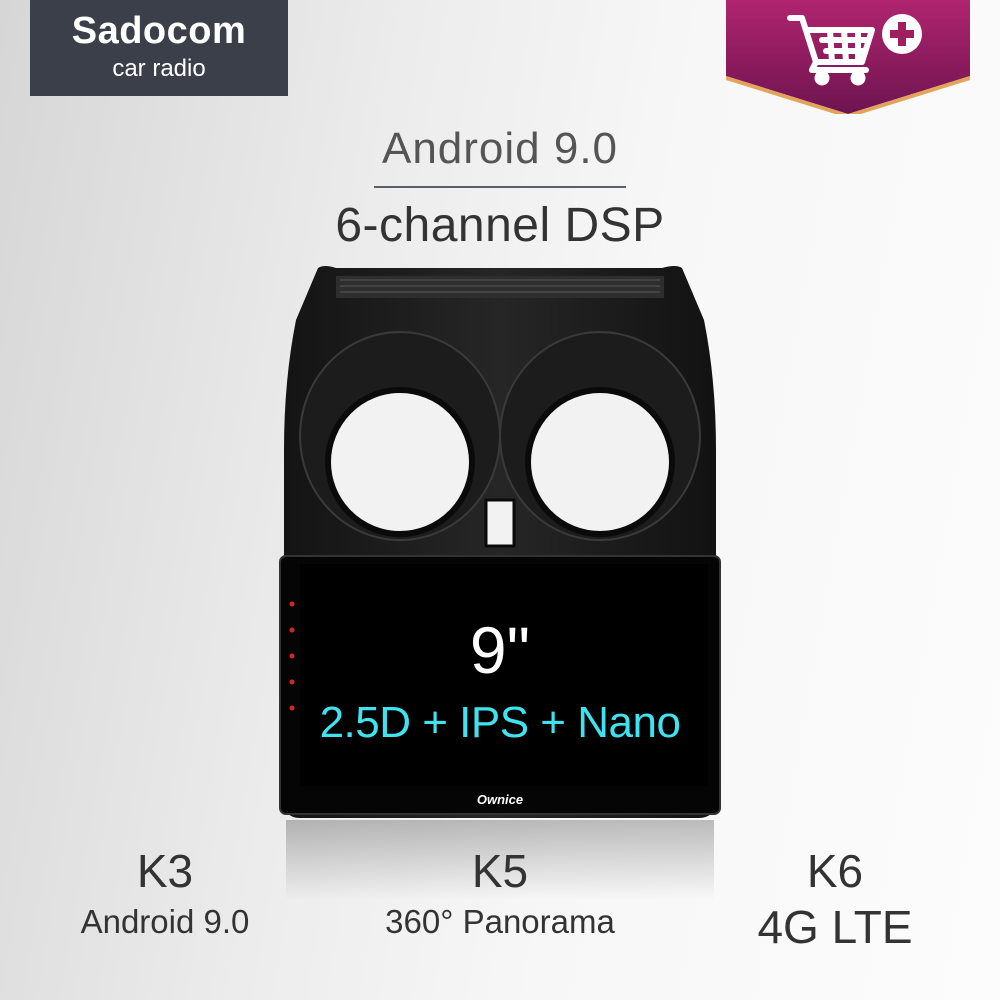 This screenshot has width=1000, height=1000. I want to click on screen-size-label: 9", so click(500, 650).